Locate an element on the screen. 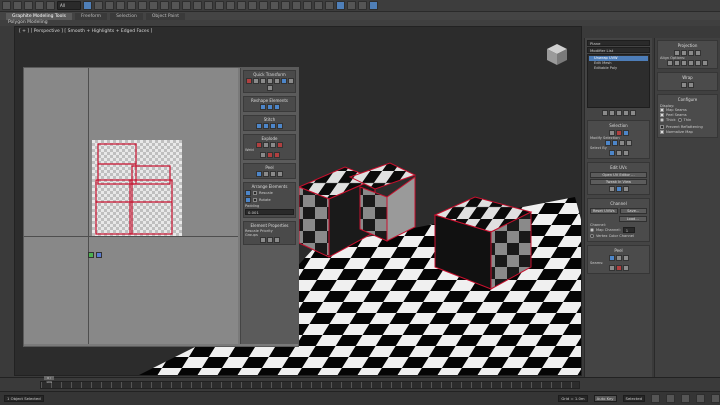  projection-title: Projection is located at coordinates (687, 45).